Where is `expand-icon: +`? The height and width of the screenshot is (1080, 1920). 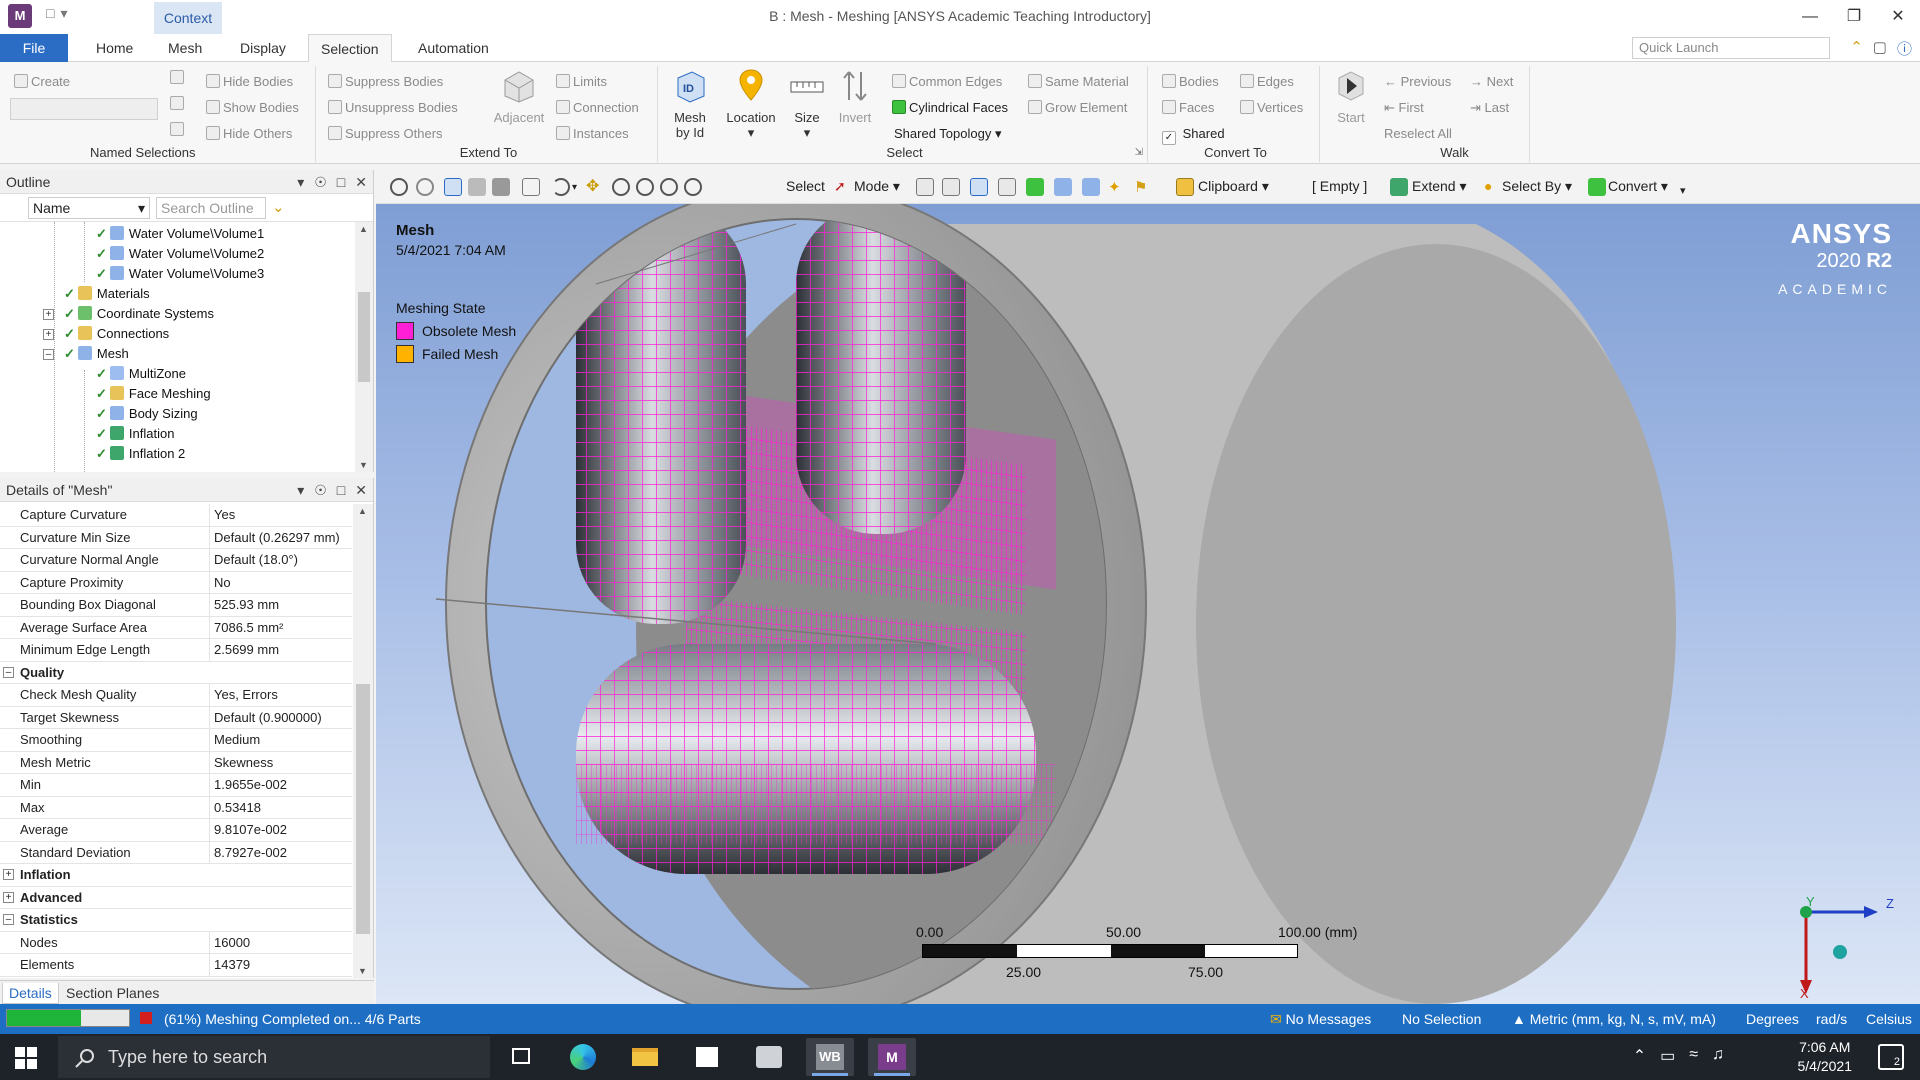
expand-icon: + is located at coordinates (8, 874).